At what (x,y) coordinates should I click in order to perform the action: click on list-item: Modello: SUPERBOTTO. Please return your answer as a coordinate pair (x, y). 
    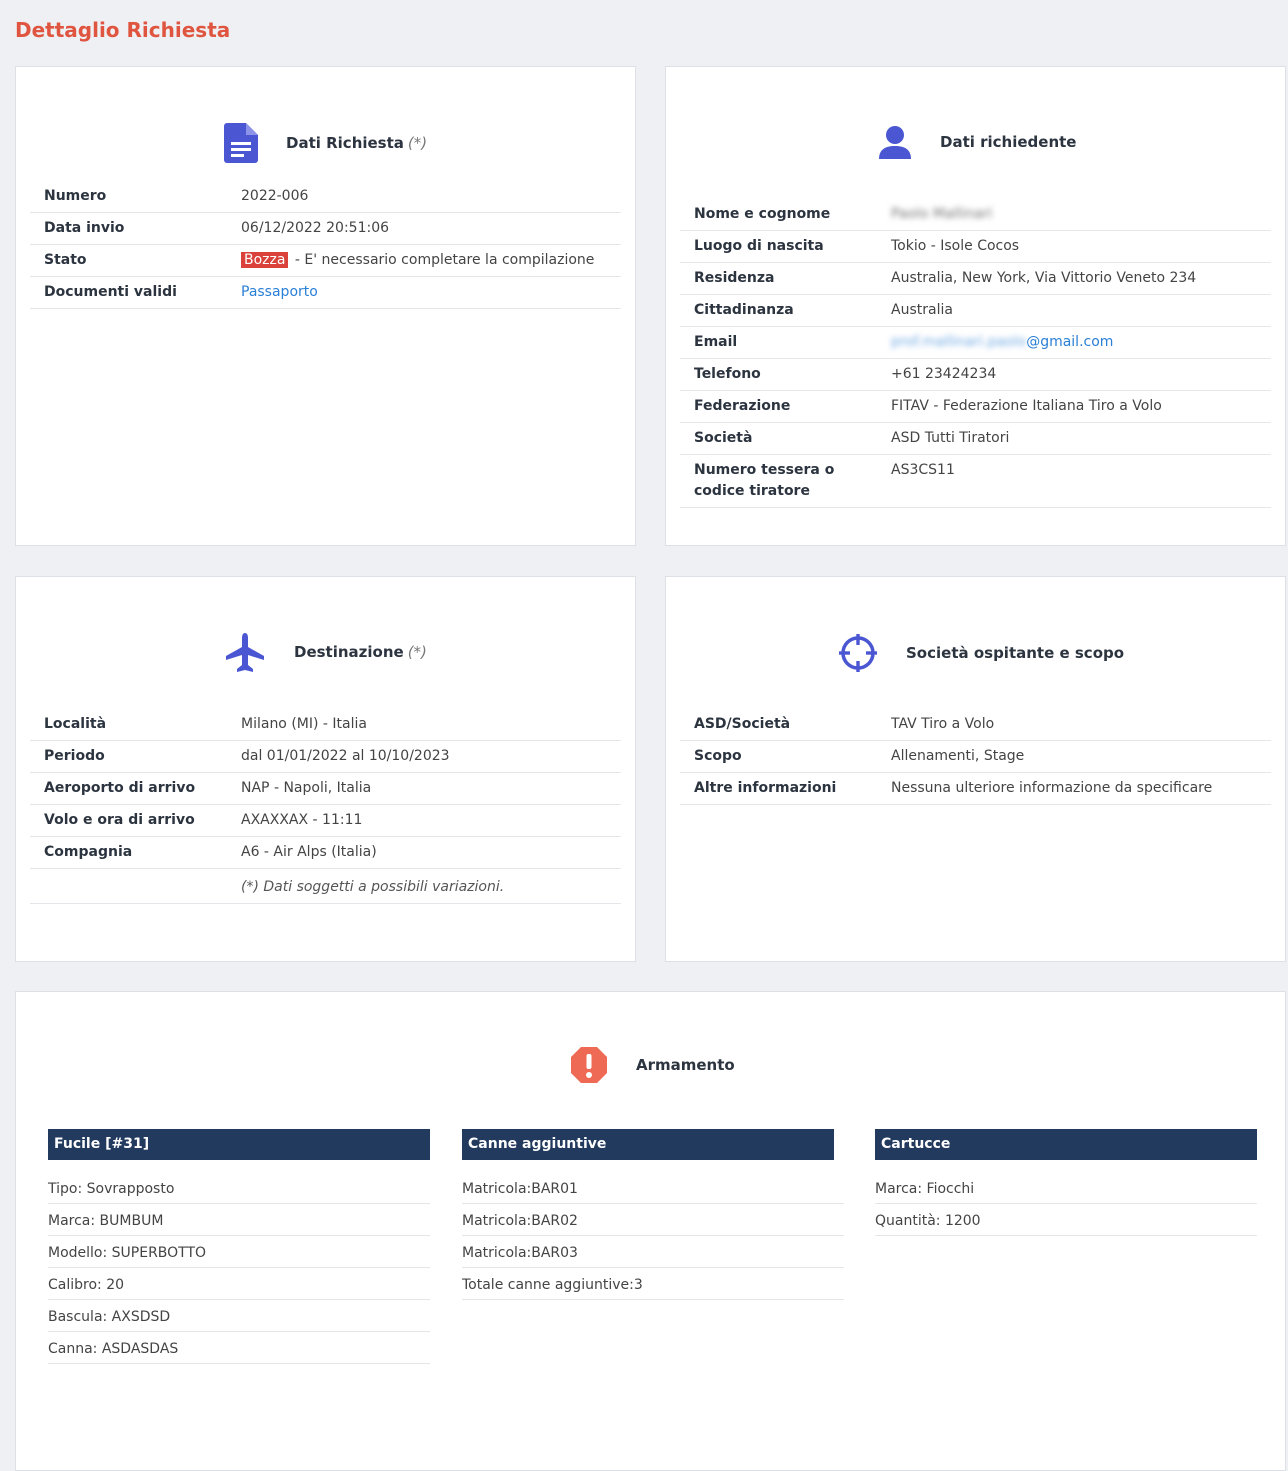
    Looking at the image, I should click on (239, 1252).